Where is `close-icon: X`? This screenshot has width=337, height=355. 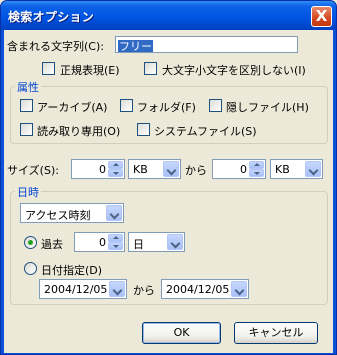 close-icon: X is located at coordinates (321, 16).